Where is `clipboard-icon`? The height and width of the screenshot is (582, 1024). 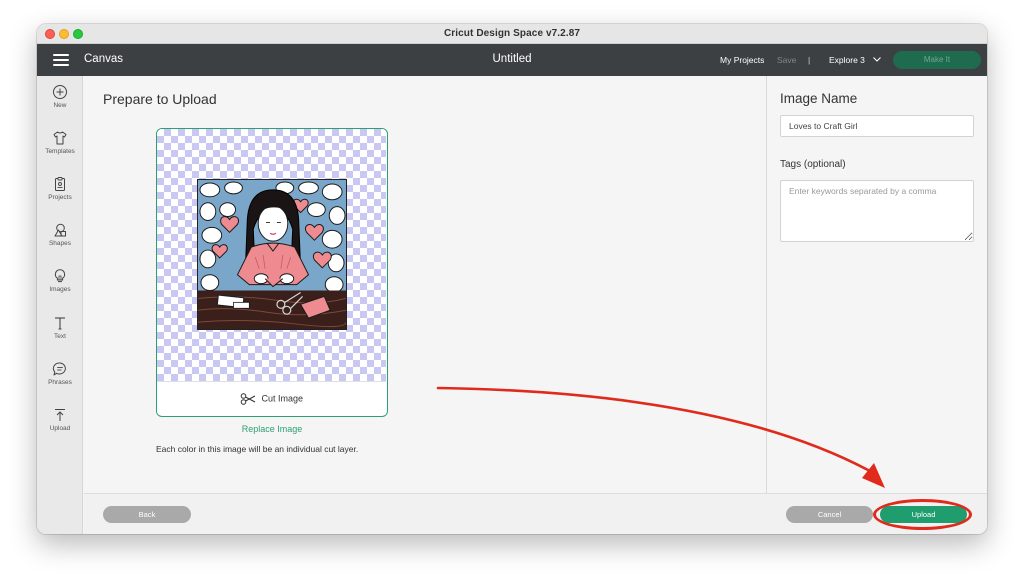
clipboard-icon is located at coordinates (60, 184).